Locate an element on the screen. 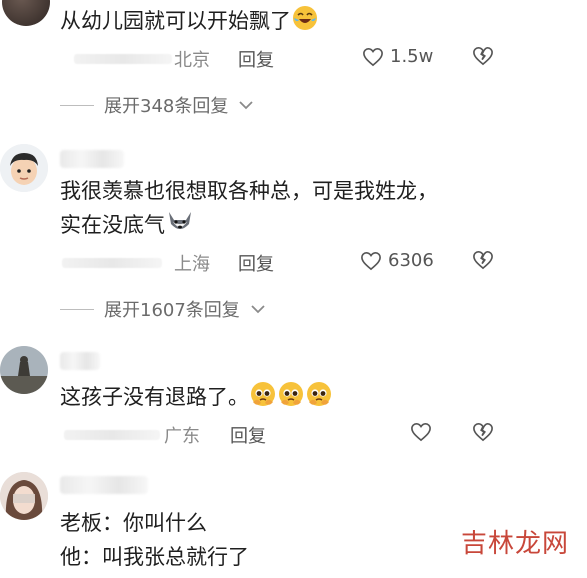  expand-label: 展开1607条回复 is located at coordinates (172, 310).